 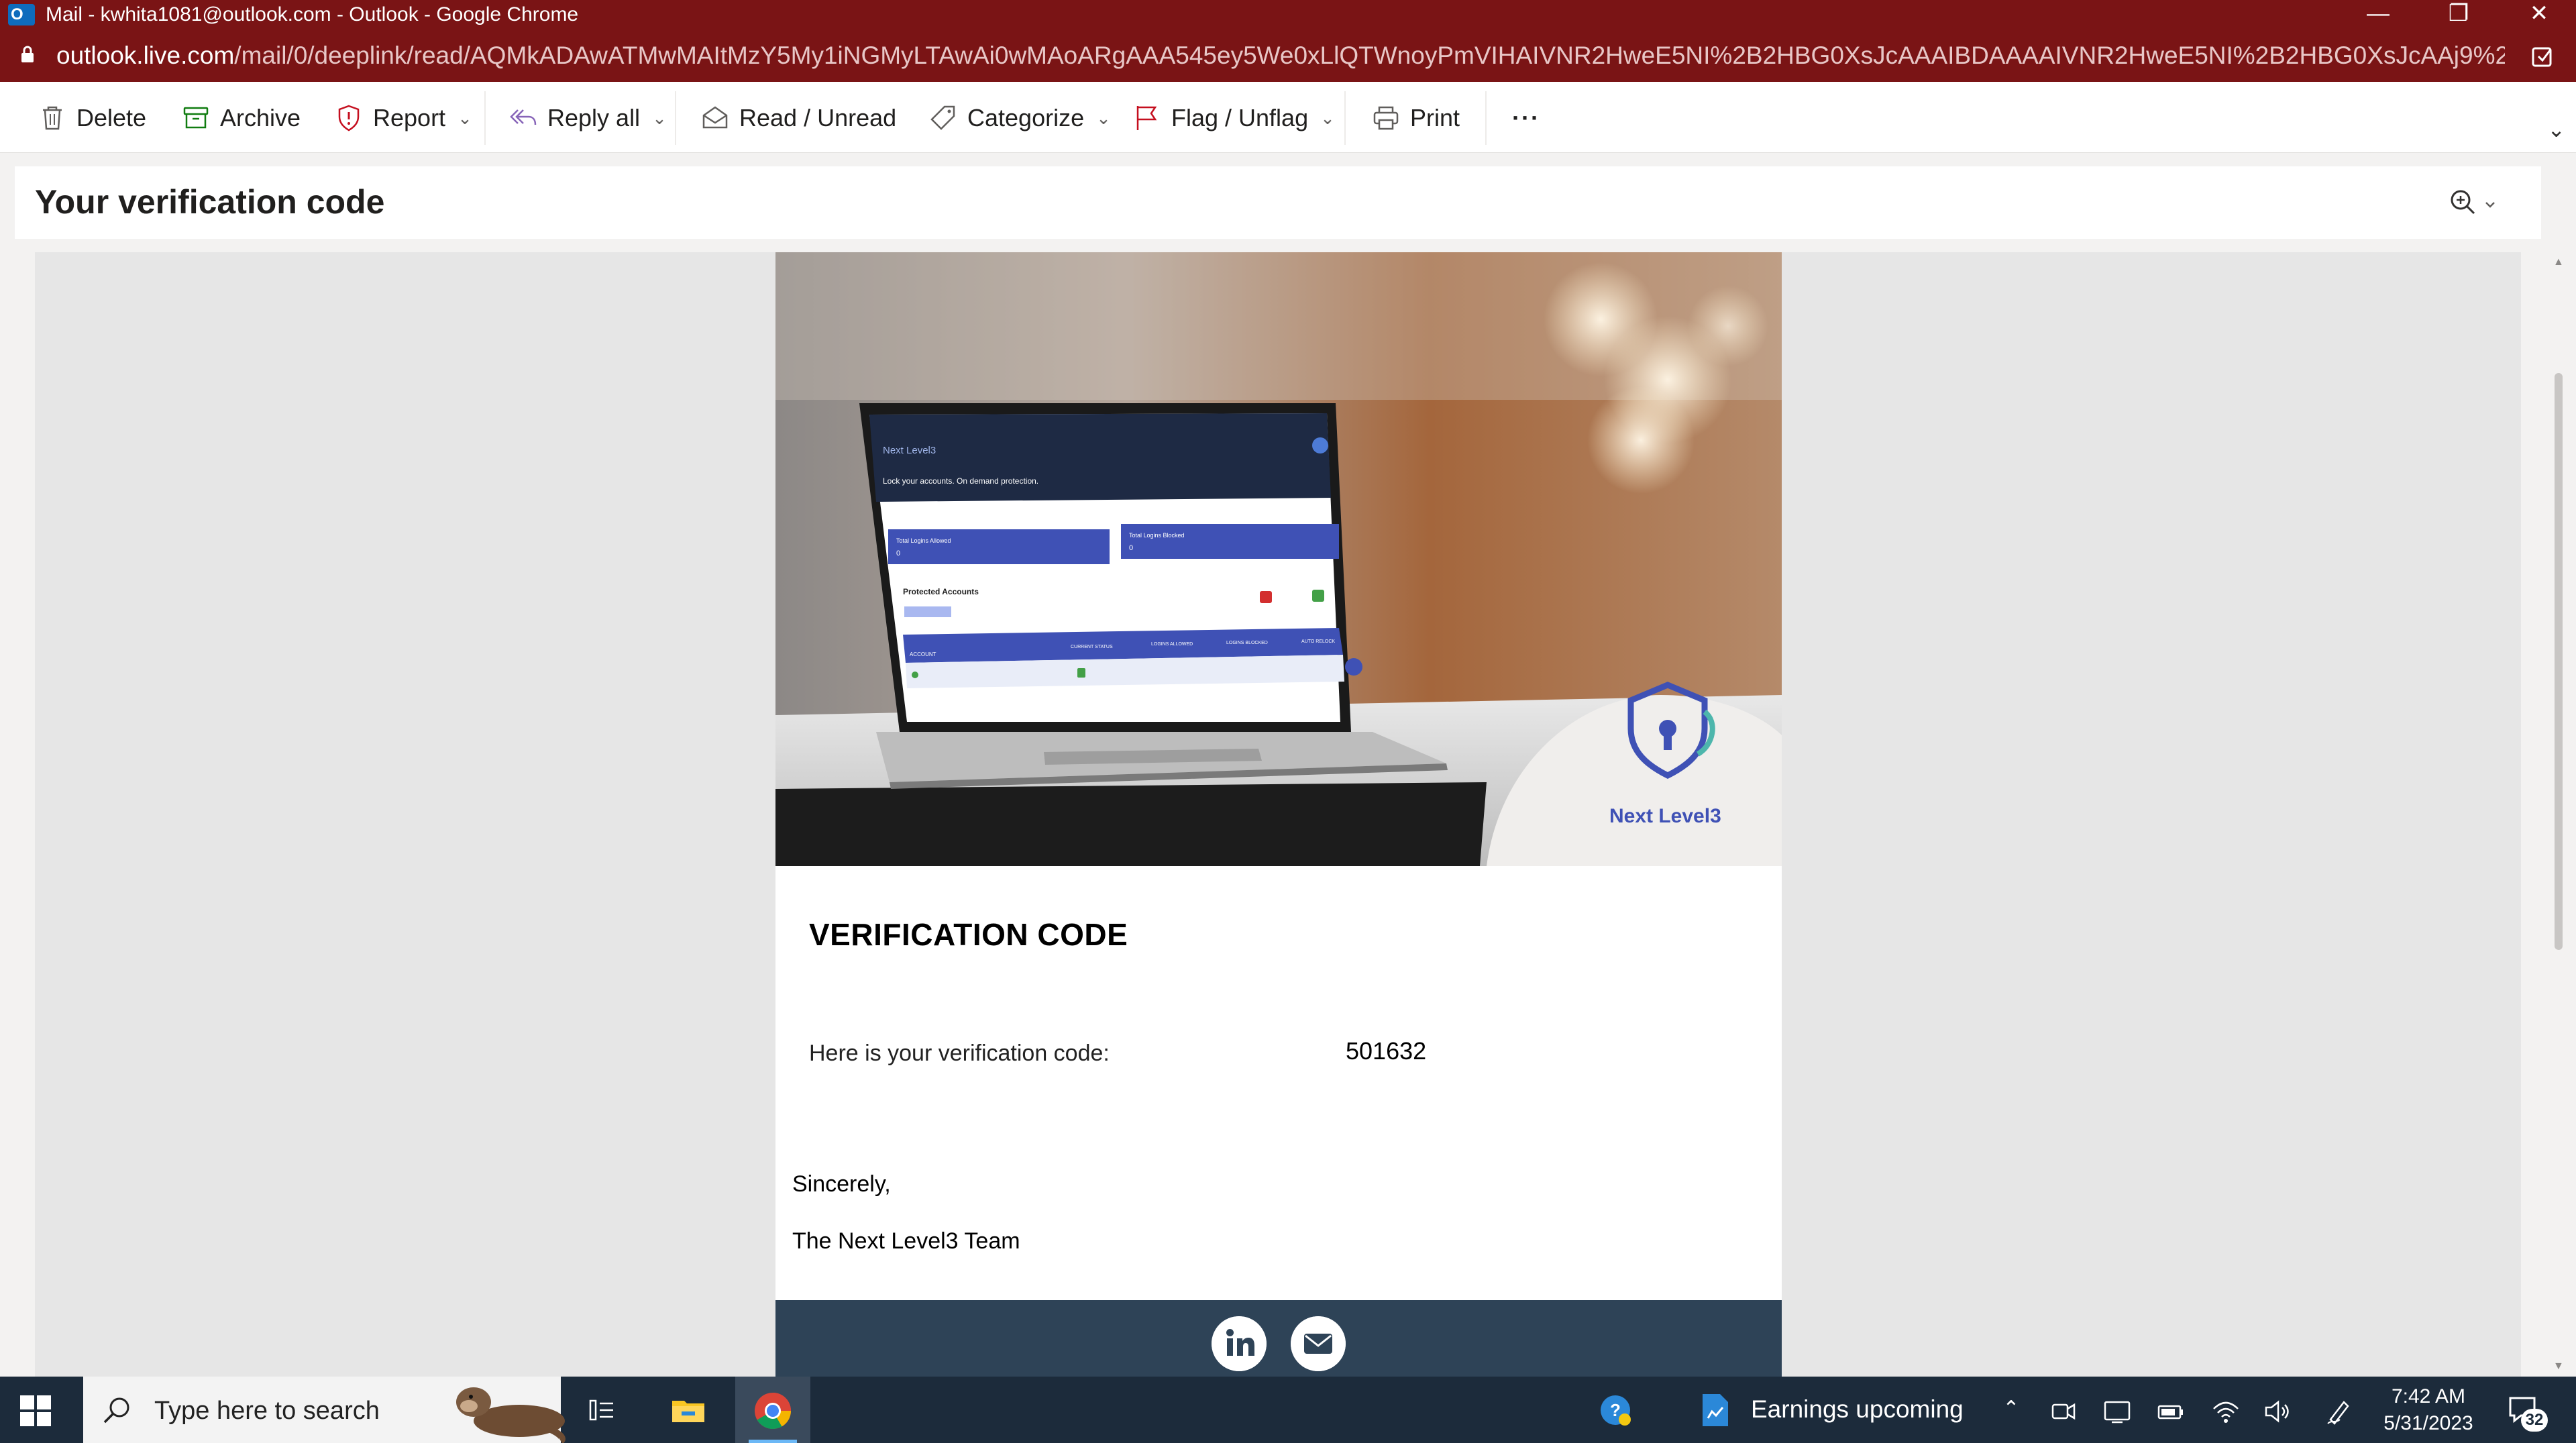 I want to click on envelope-open-icon, so click(x=715, y=117).